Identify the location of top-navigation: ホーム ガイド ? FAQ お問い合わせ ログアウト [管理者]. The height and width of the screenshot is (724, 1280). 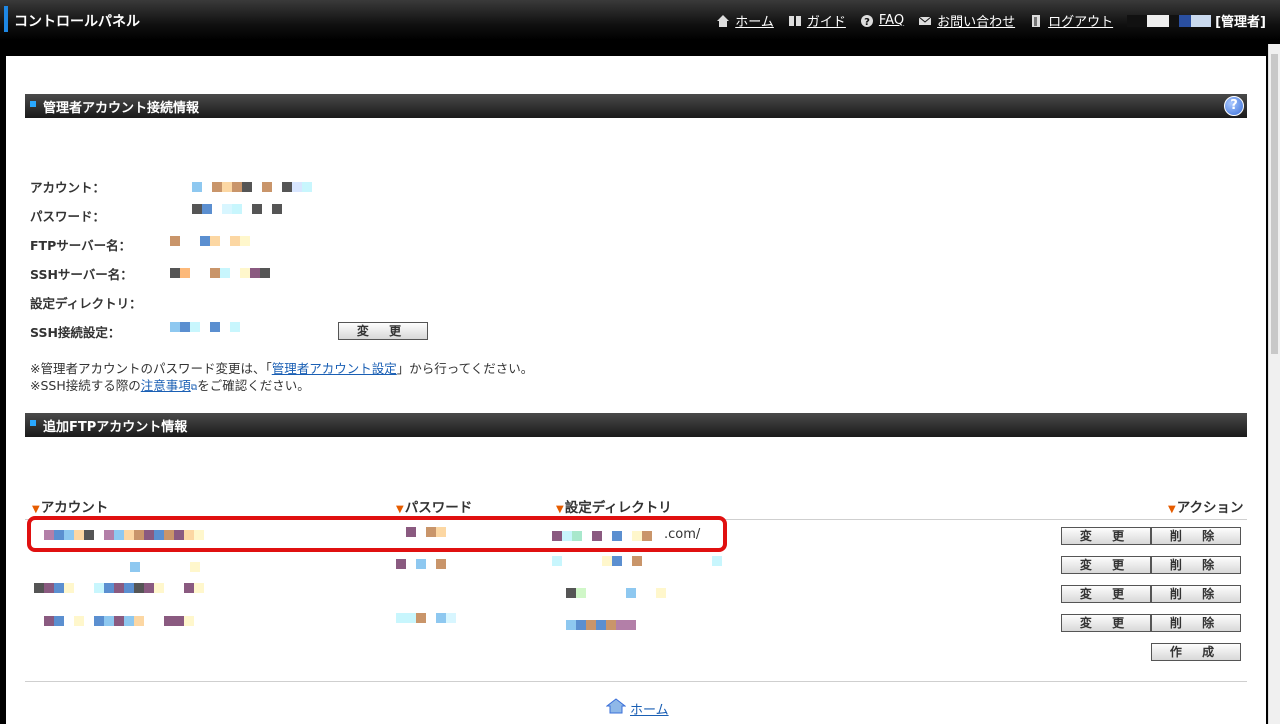
(991, 20).